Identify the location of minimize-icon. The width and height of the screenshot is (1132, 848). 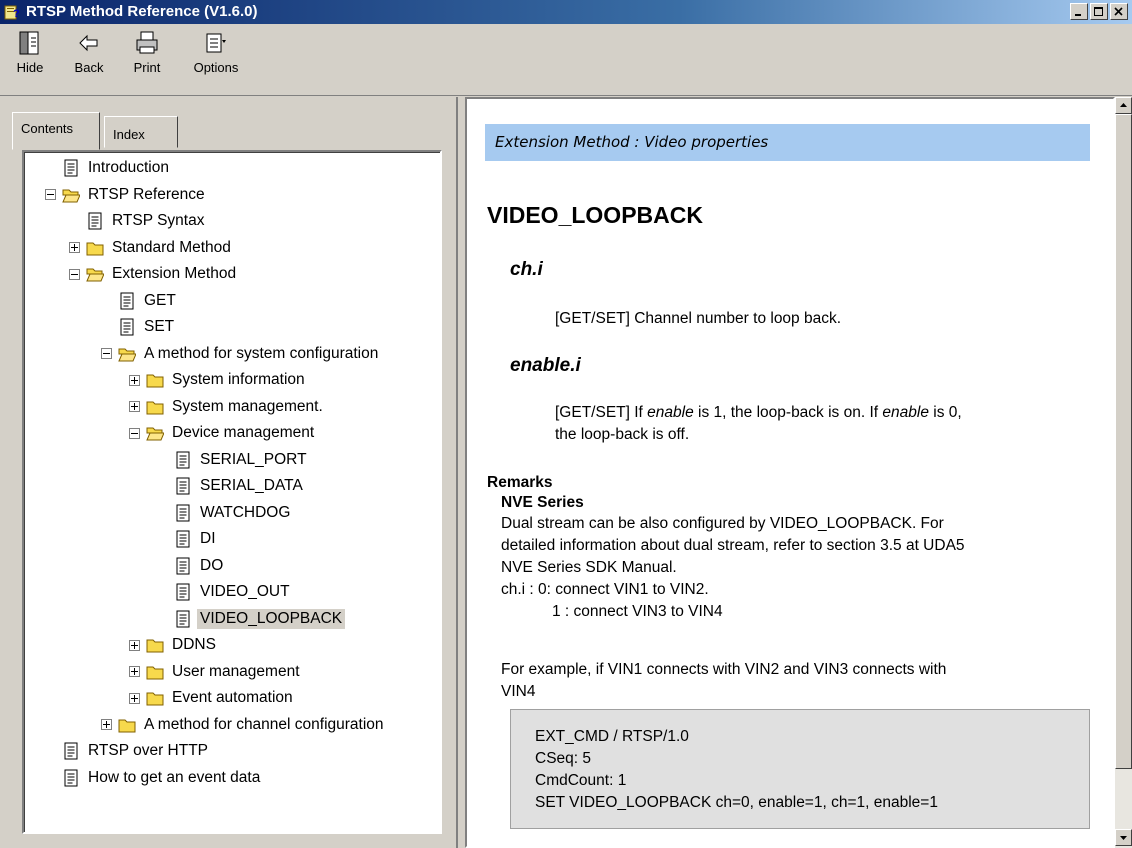
(1078, 15).